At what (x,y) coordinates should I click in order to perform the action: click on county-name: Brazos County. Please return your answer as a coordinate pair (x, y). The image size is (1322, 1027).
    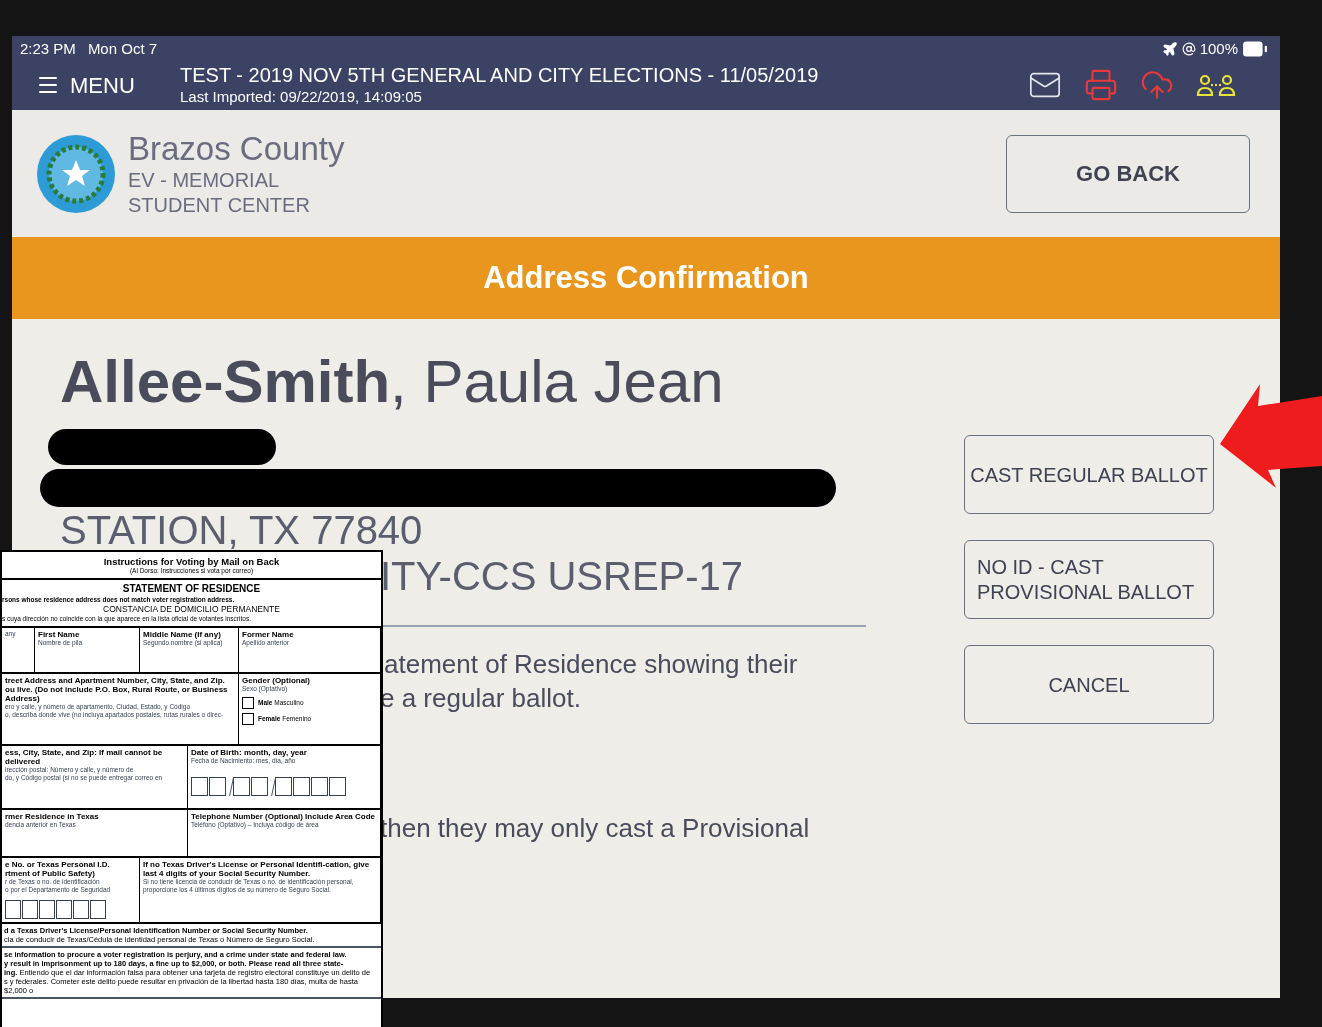
    Looking at the image, I should click on (236, 148).